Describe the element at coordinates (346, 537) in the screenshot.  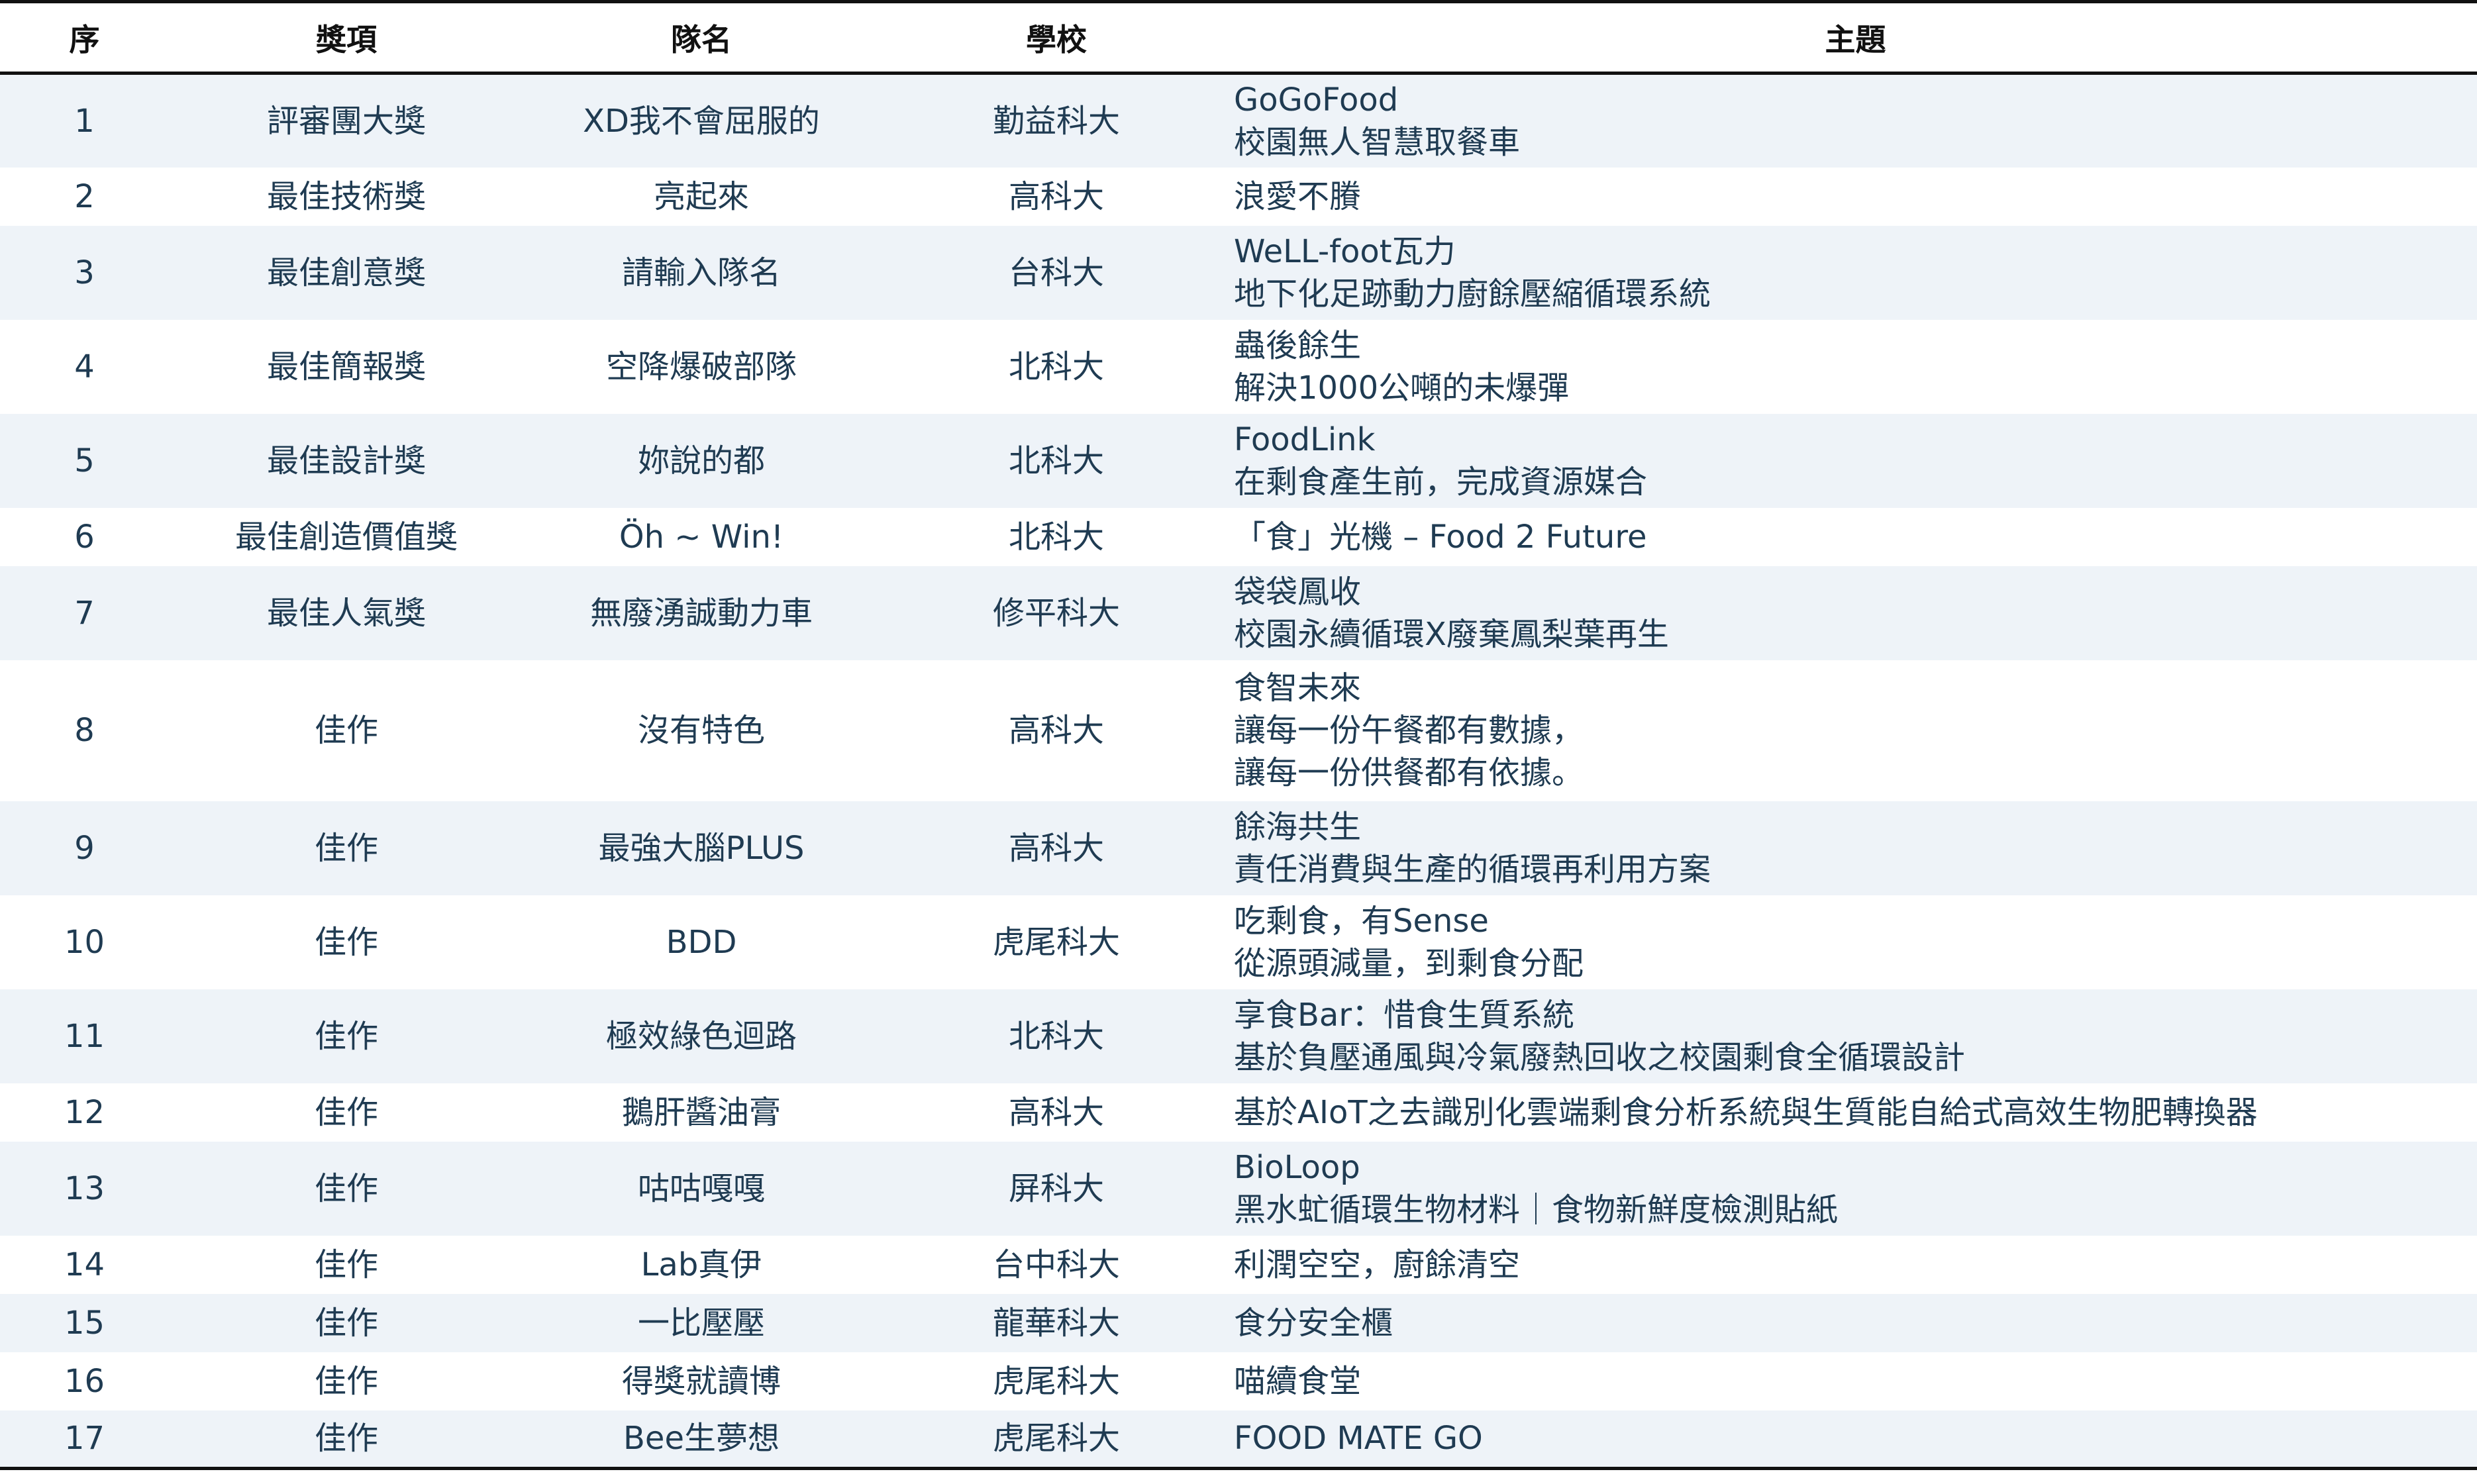
I see `cell-award: 最佳創造價值獎` at that location.